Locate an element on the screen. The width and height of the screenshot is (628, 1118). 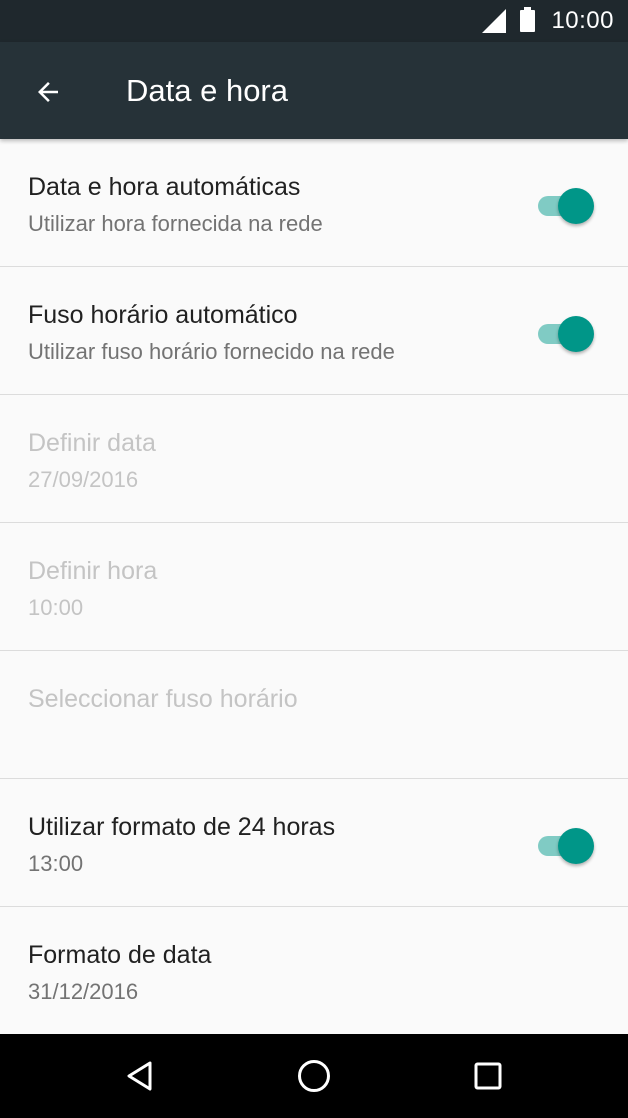
setting-title: Definir hora is located at coordinates (93, 571).